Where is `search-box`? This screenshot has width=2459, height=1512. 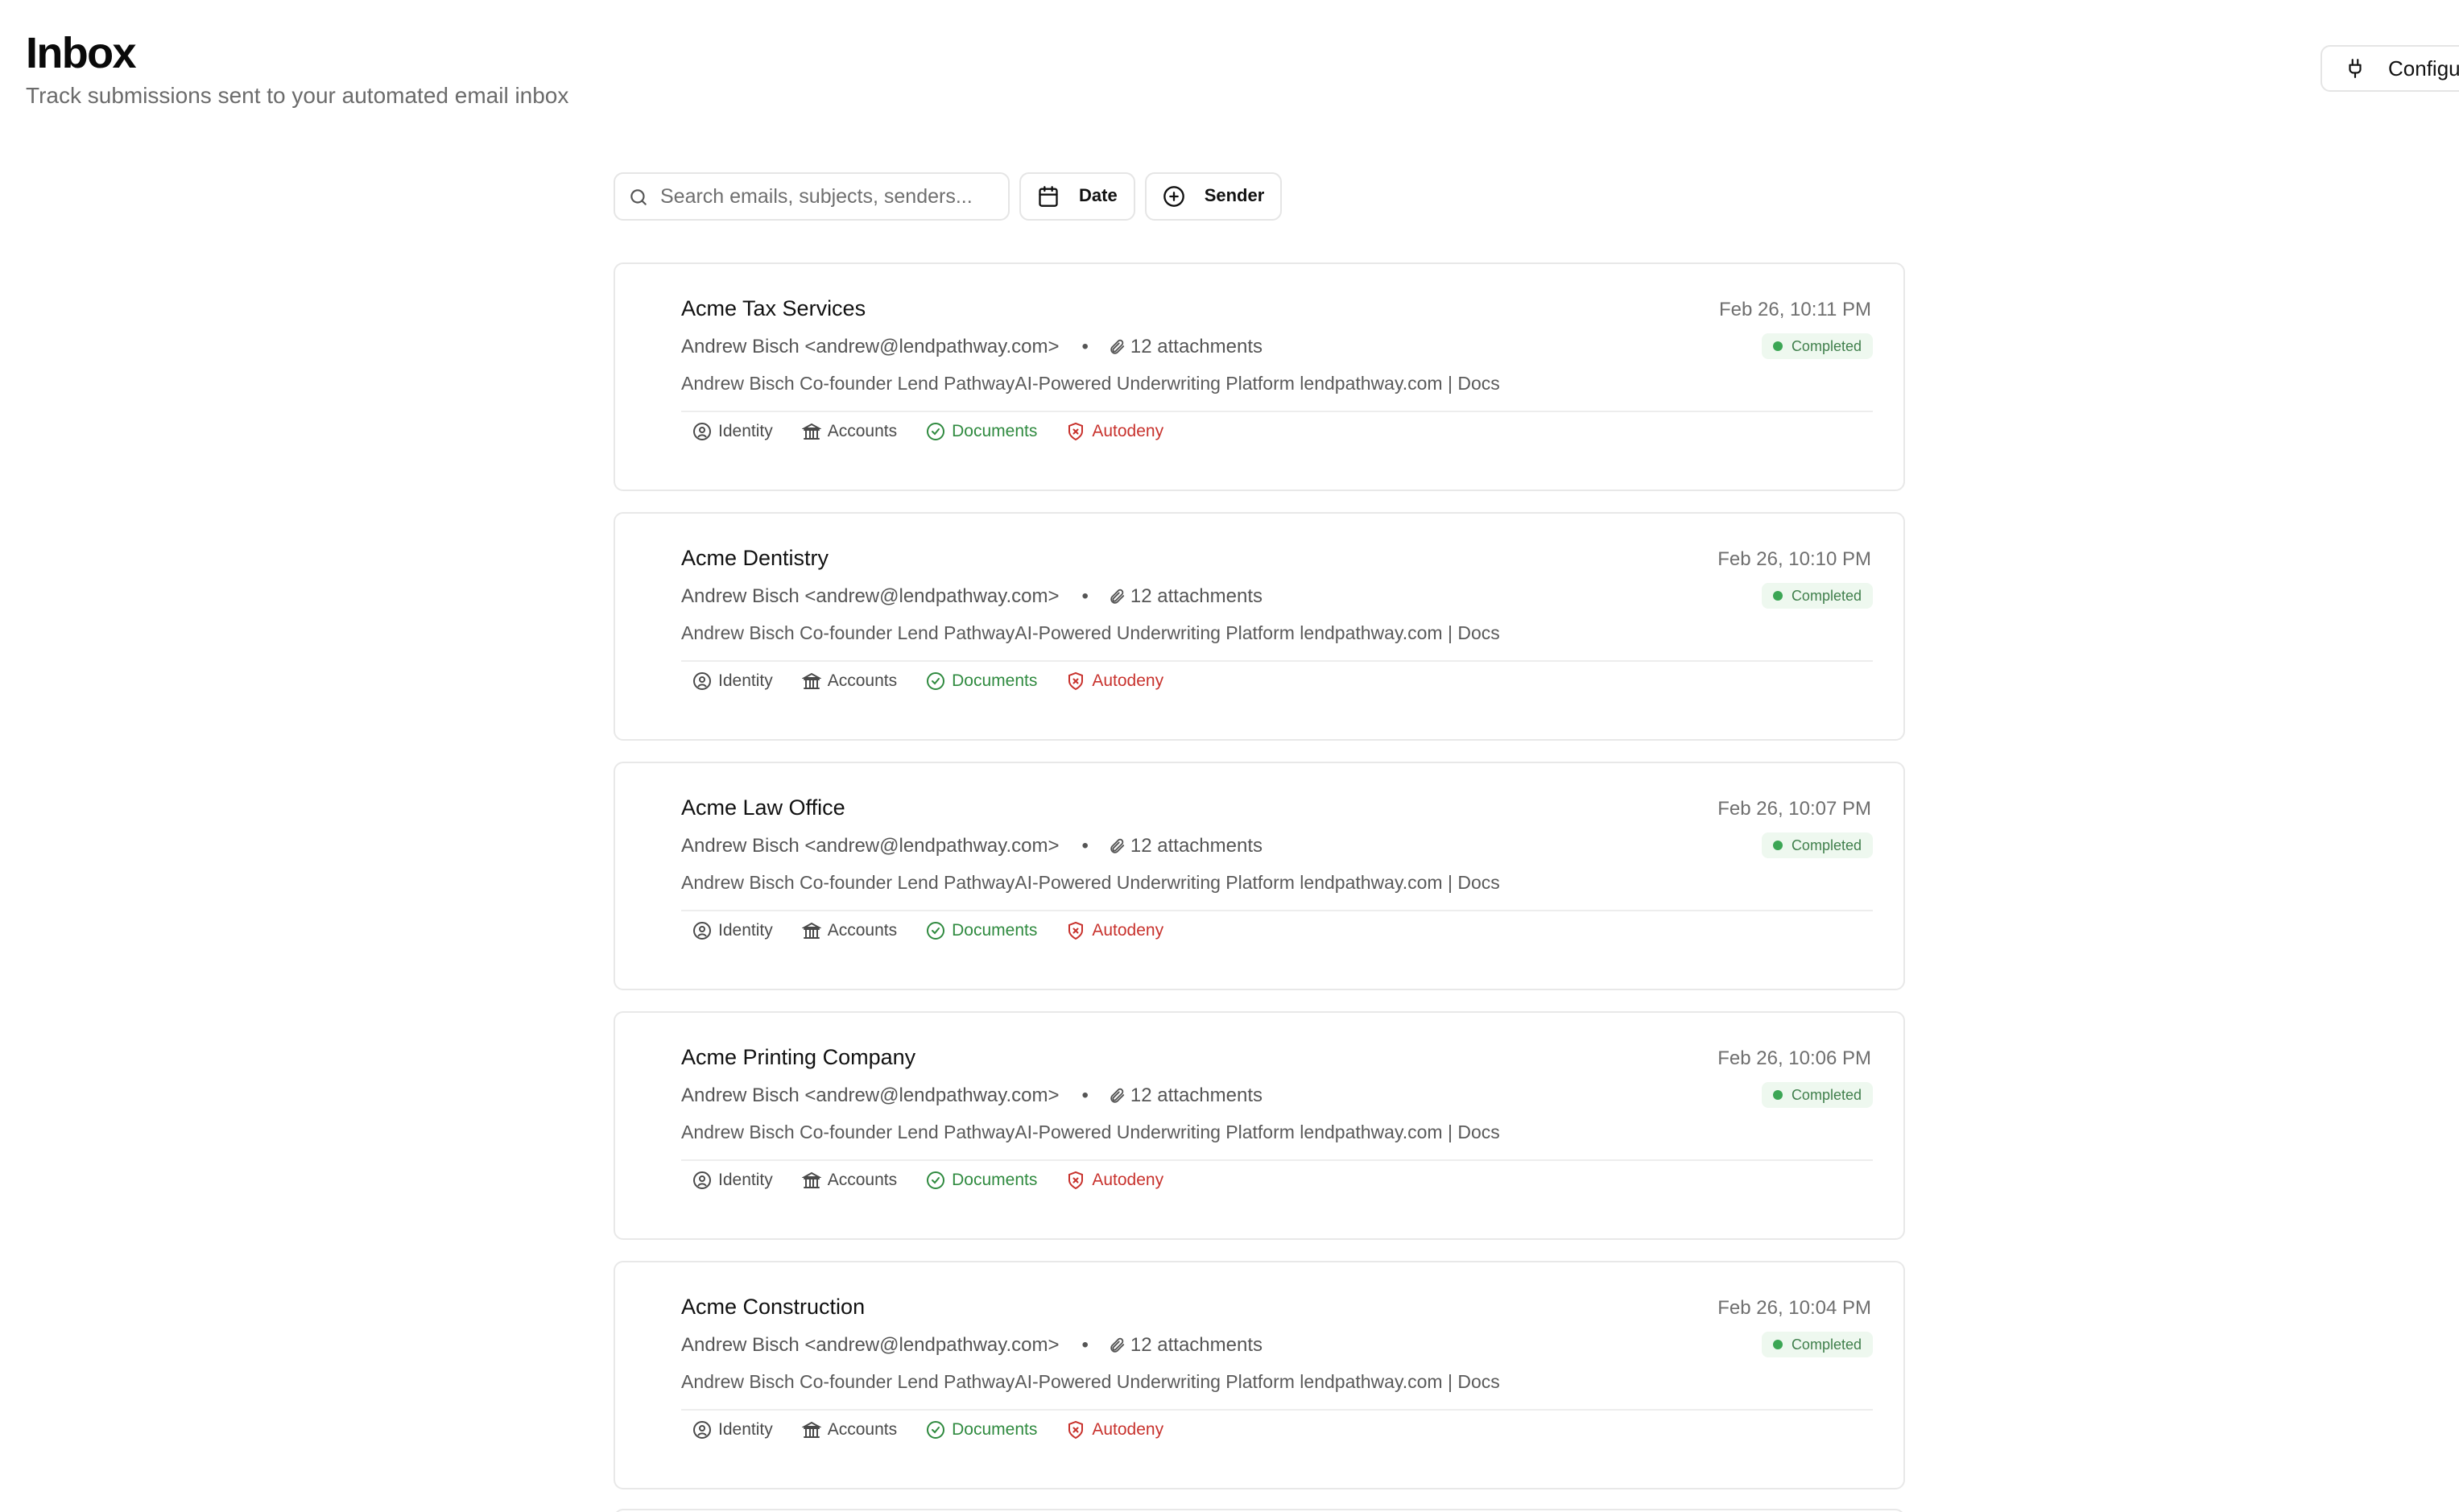 search-box is located at coordinates (812, 197).